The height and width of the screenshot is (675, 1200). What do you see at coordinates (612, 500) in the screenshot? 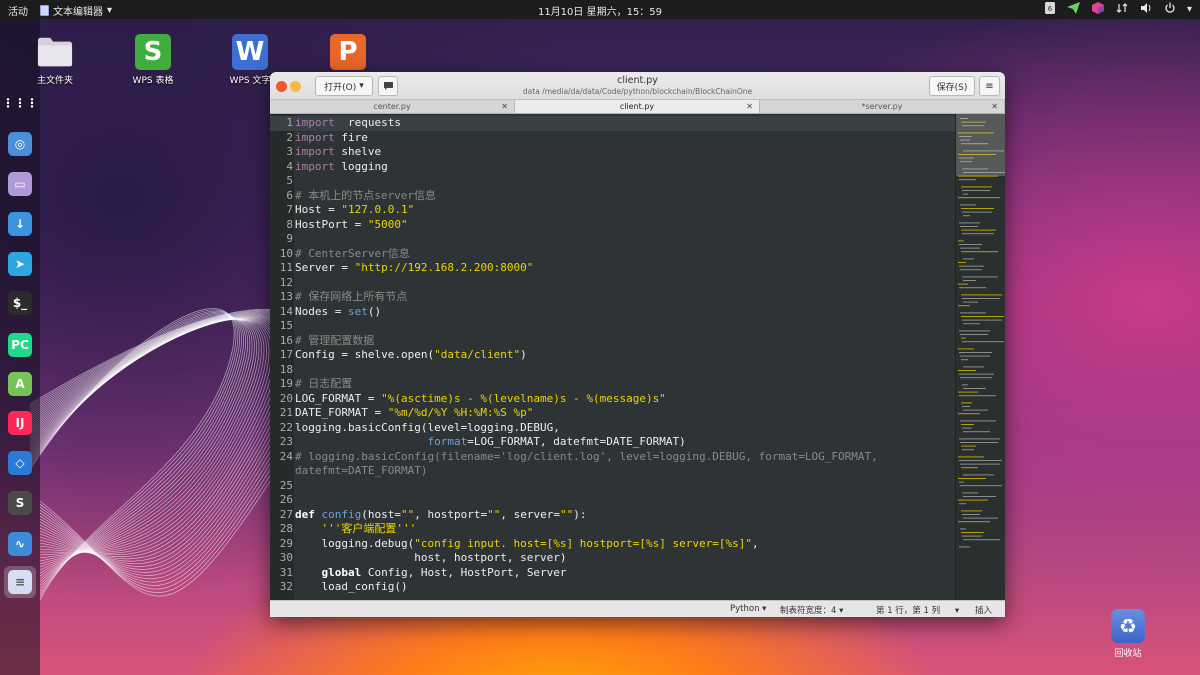
I see `code-line: 26` at bounding box center [612, 500].